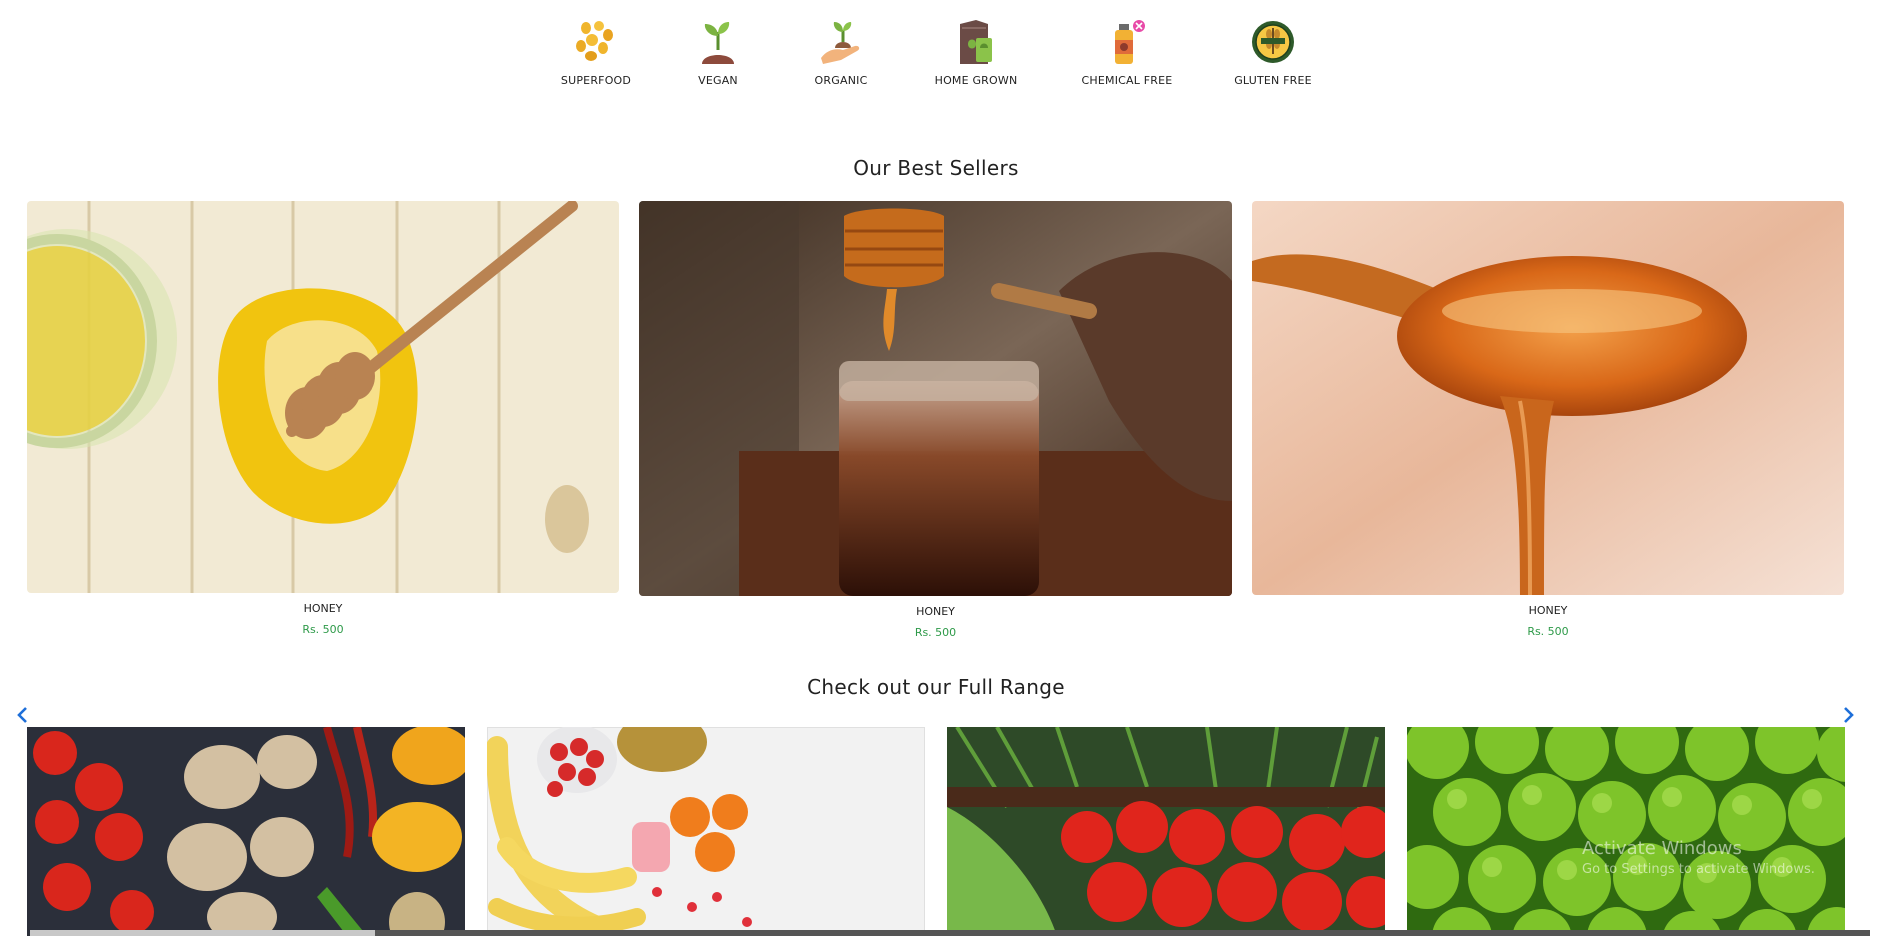  What do you see at coordinates (1273, 80) in the screenshot?
I see `feature-label: GLUTEN FREE` at bounding box center [1273, 80].